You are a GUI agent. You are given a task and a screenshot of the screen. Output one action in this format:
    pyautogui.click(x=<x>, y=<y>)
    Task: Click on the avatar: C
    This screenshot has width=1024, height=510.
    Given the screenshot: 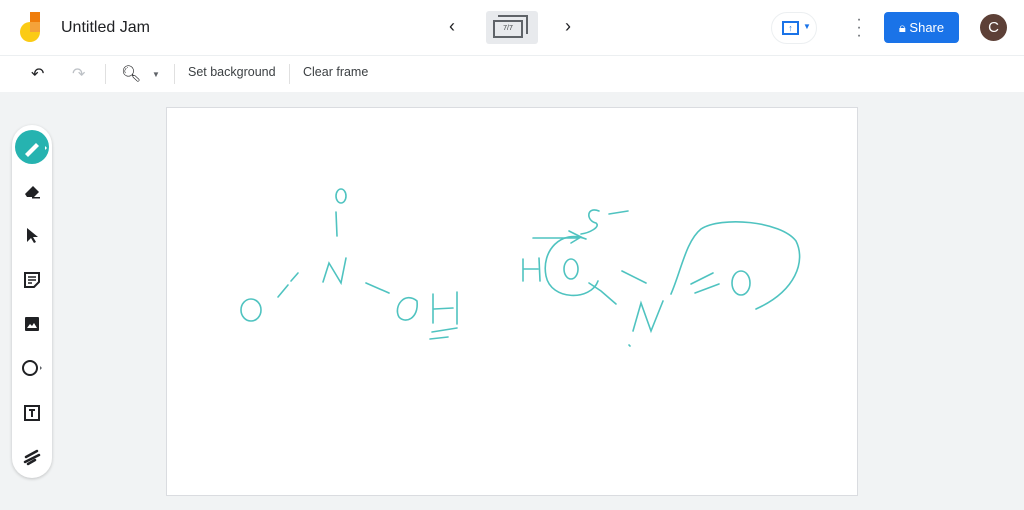 What is the action you would take?
    pyautogui.click(x=993, y=27)
    